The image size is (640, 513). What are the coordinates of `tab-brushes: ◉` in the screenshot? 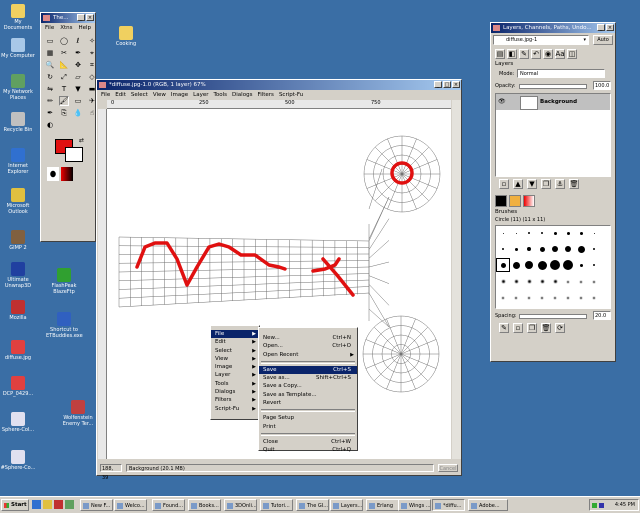 It's located at (548, 54).